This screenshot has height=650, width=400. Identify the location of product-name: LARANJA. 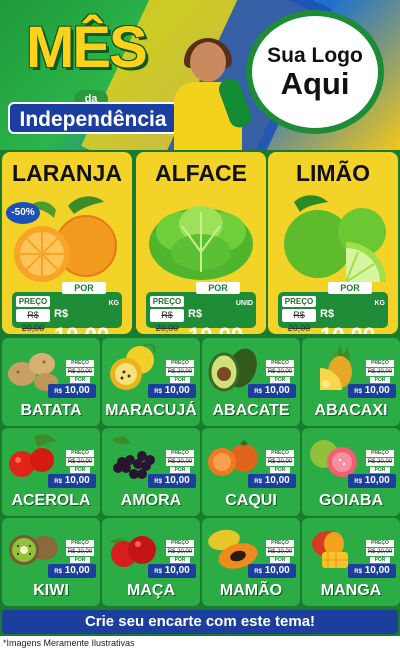
(67, 173).